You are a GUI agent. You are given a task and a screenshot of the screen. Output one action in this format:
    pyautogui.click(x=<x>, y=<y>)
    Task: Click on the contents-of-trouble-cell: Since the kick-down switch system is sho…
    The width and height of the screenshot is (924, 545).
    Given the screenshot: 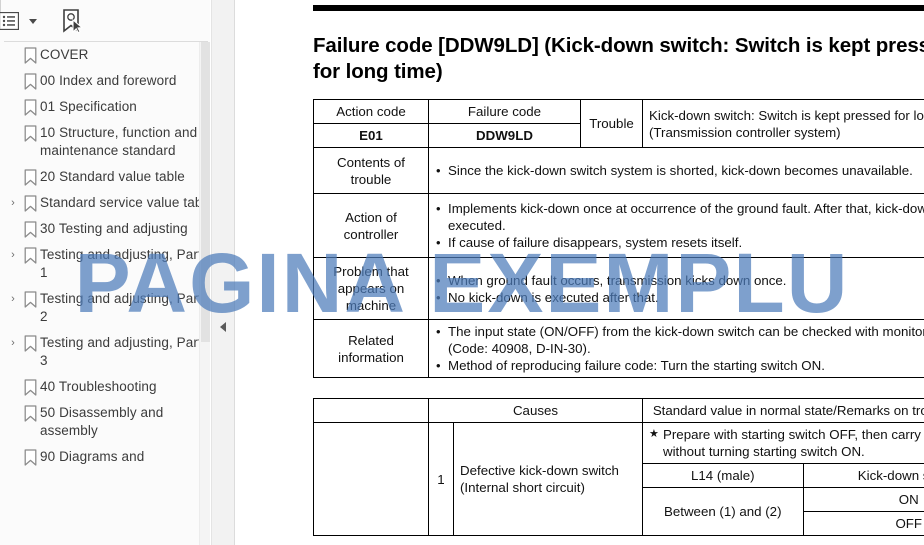 What is the action you would take?
    pyautogui.click(x=676, y=170)
    